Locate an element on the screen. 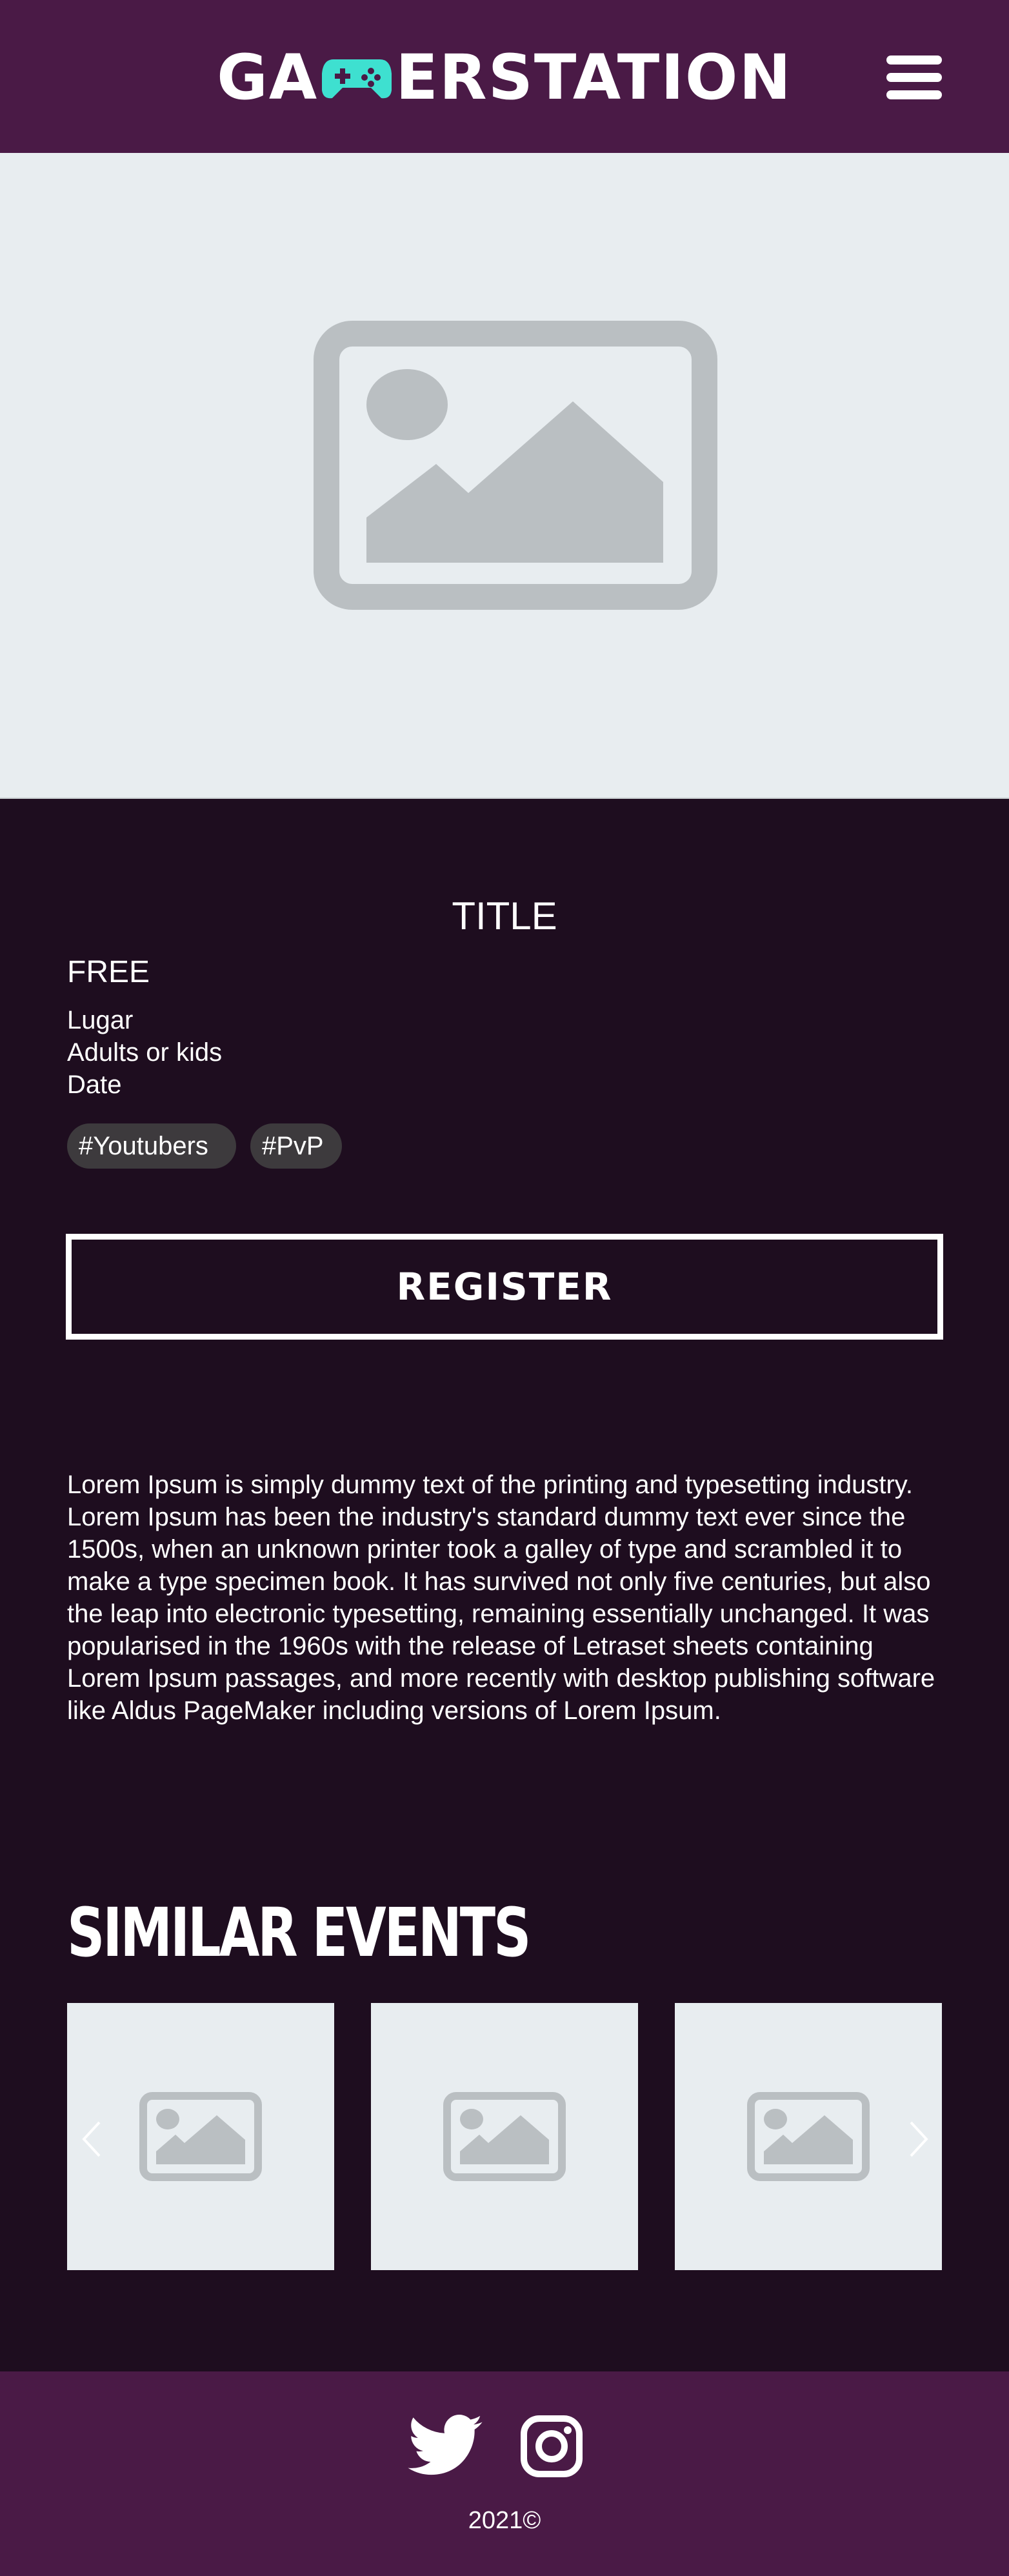  logo-text-suffix: ERSTATION is located at coordinates (593, 77).